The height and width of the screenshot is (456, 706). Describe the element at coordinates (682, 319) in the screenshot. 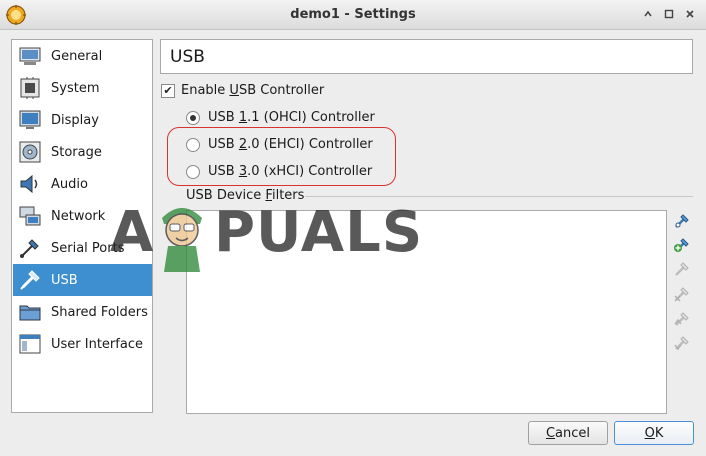

I see `move-filter-up-icon` at that location.